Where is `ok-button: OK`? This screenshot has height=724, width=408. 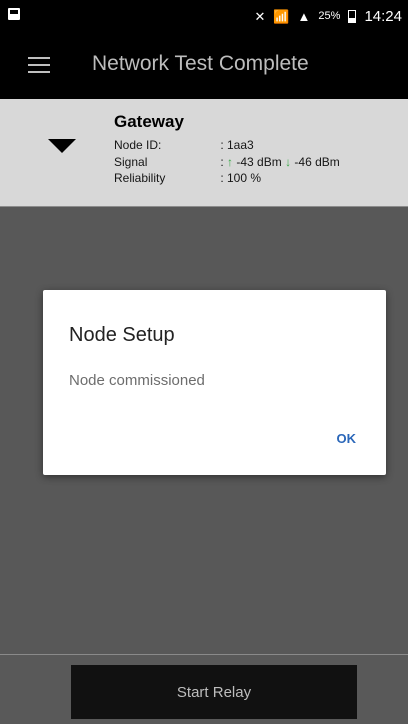
ok-button: OK is located at coordinates (347, 438).